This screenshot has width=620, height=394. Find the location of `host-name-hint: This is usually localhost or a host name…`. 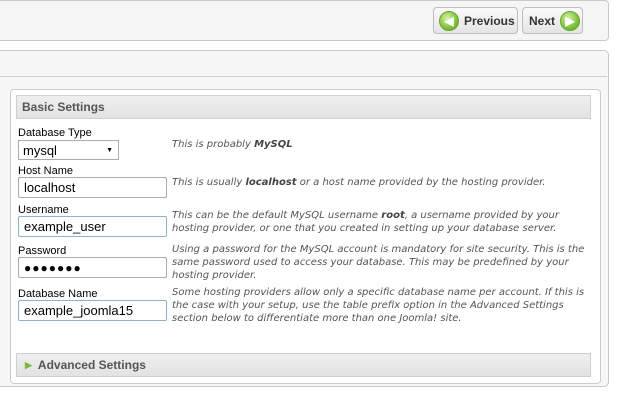

host-name-hint: This is usually localhost or a host name… is located at coordinates (359, 182).